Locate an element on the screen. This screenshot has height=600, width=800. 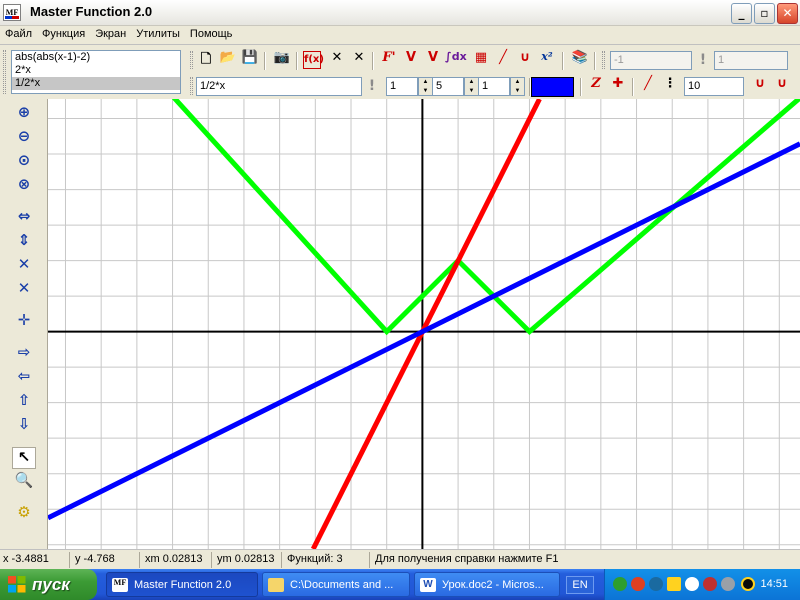
param-a-field: -1 is located at coordinates (651, 60).